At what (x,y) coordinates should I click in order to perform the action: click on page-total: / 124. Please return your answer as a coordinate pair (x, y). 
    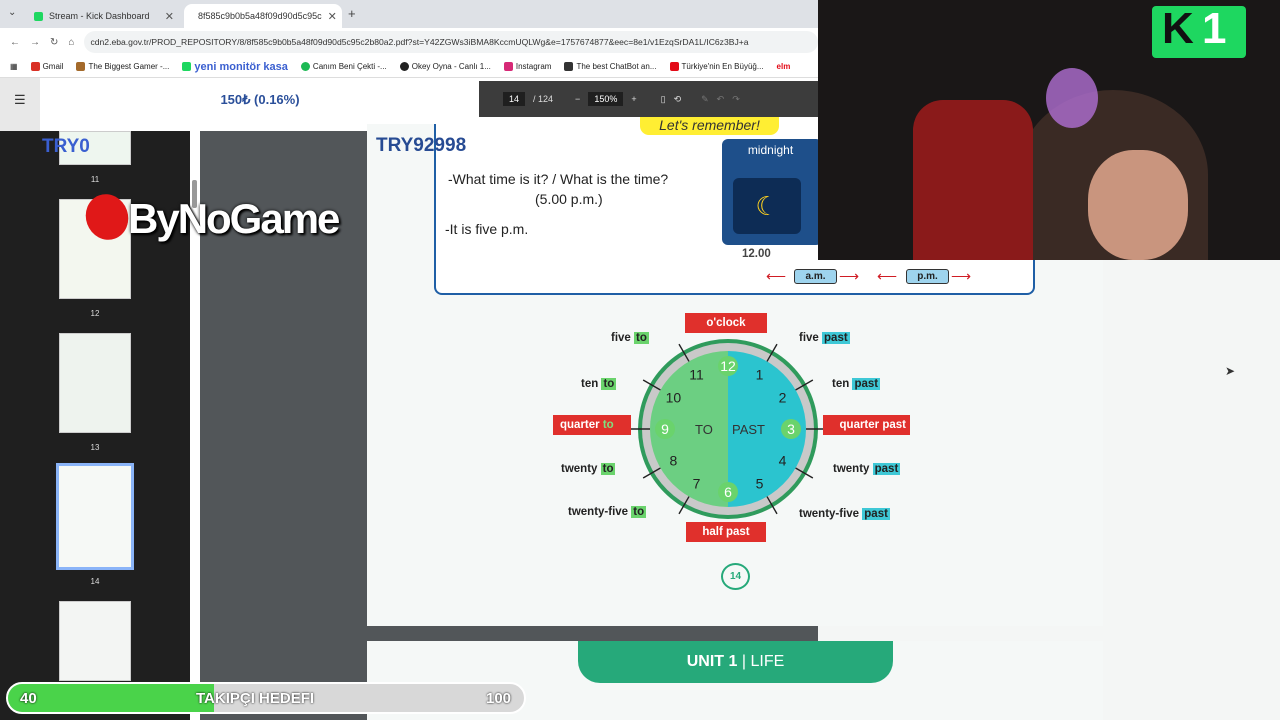
    Looking at the image, I should click on (543, 99).